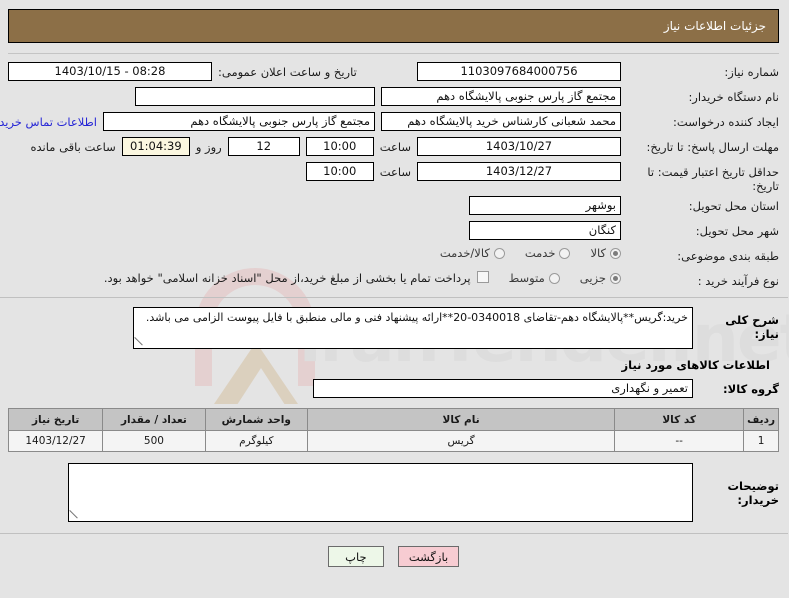 The height and width of the screenshot is (598, 789). Describe the element at coordinates (394, 232) in the screenshot. I see `row-delivery-city: شهر محل تحویل: کنگان` at that location.